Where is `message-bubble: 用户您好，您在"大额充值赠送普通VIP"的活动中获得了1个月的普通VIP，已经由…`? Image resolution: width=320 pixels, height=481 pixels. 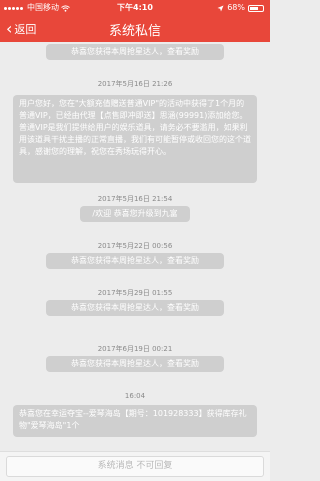 message-bubble: 用户您好，您在"大额充值赠送普通VIP"的活动中获得了1个月的普通VIP，已经由… is located at coordinates (135, 139).